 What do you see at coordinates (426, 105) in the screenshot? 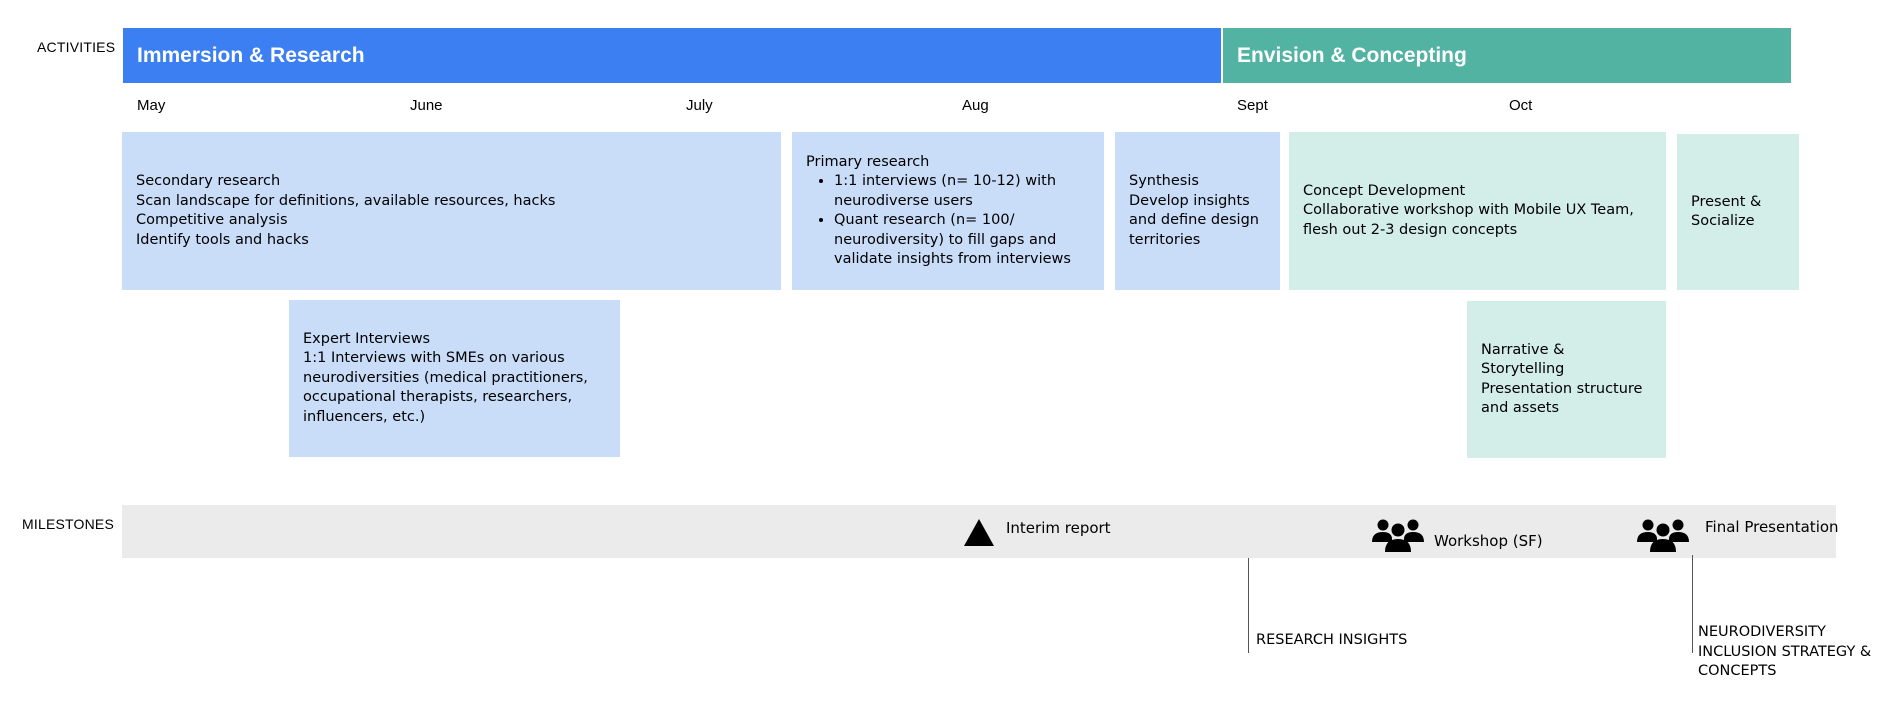
I see `month-june: June` at bounding box center [426, 105].